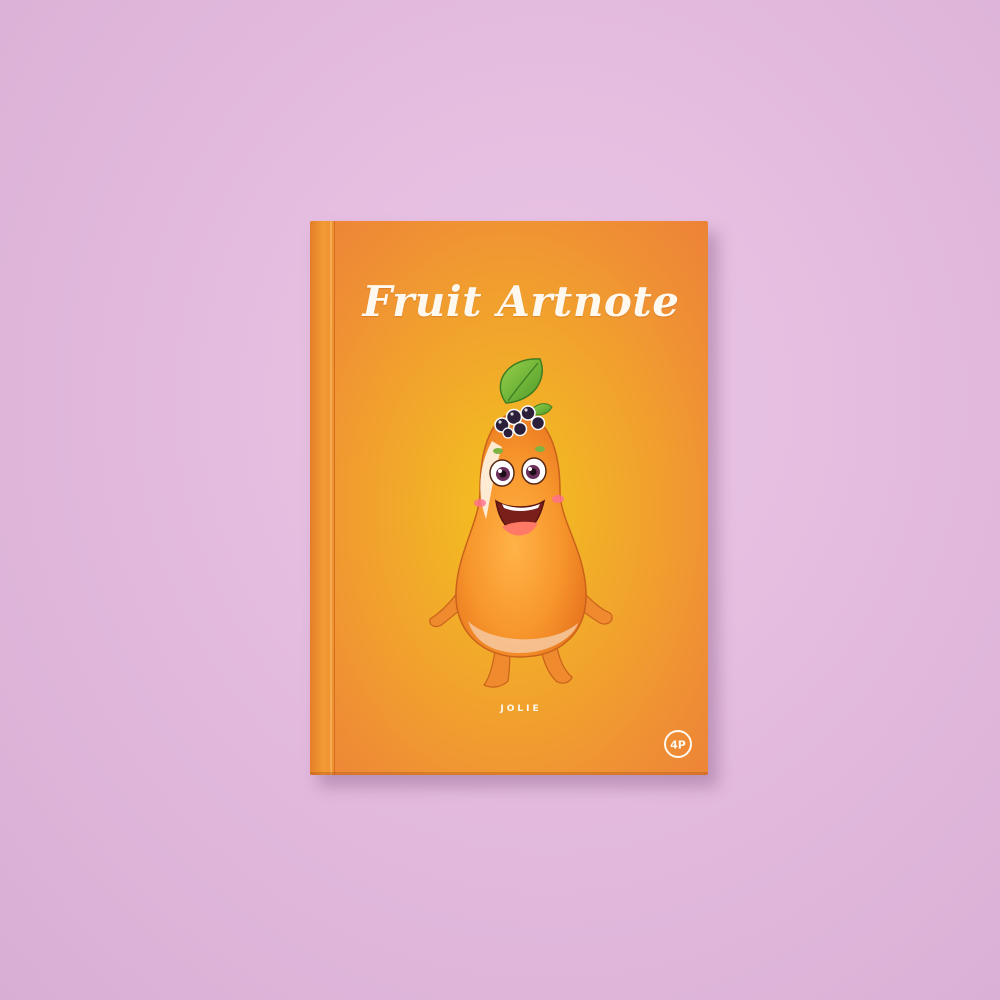  Describe the element at coordinates (331, 498) in the screenshot. I see `spine-fold-line` at that location.